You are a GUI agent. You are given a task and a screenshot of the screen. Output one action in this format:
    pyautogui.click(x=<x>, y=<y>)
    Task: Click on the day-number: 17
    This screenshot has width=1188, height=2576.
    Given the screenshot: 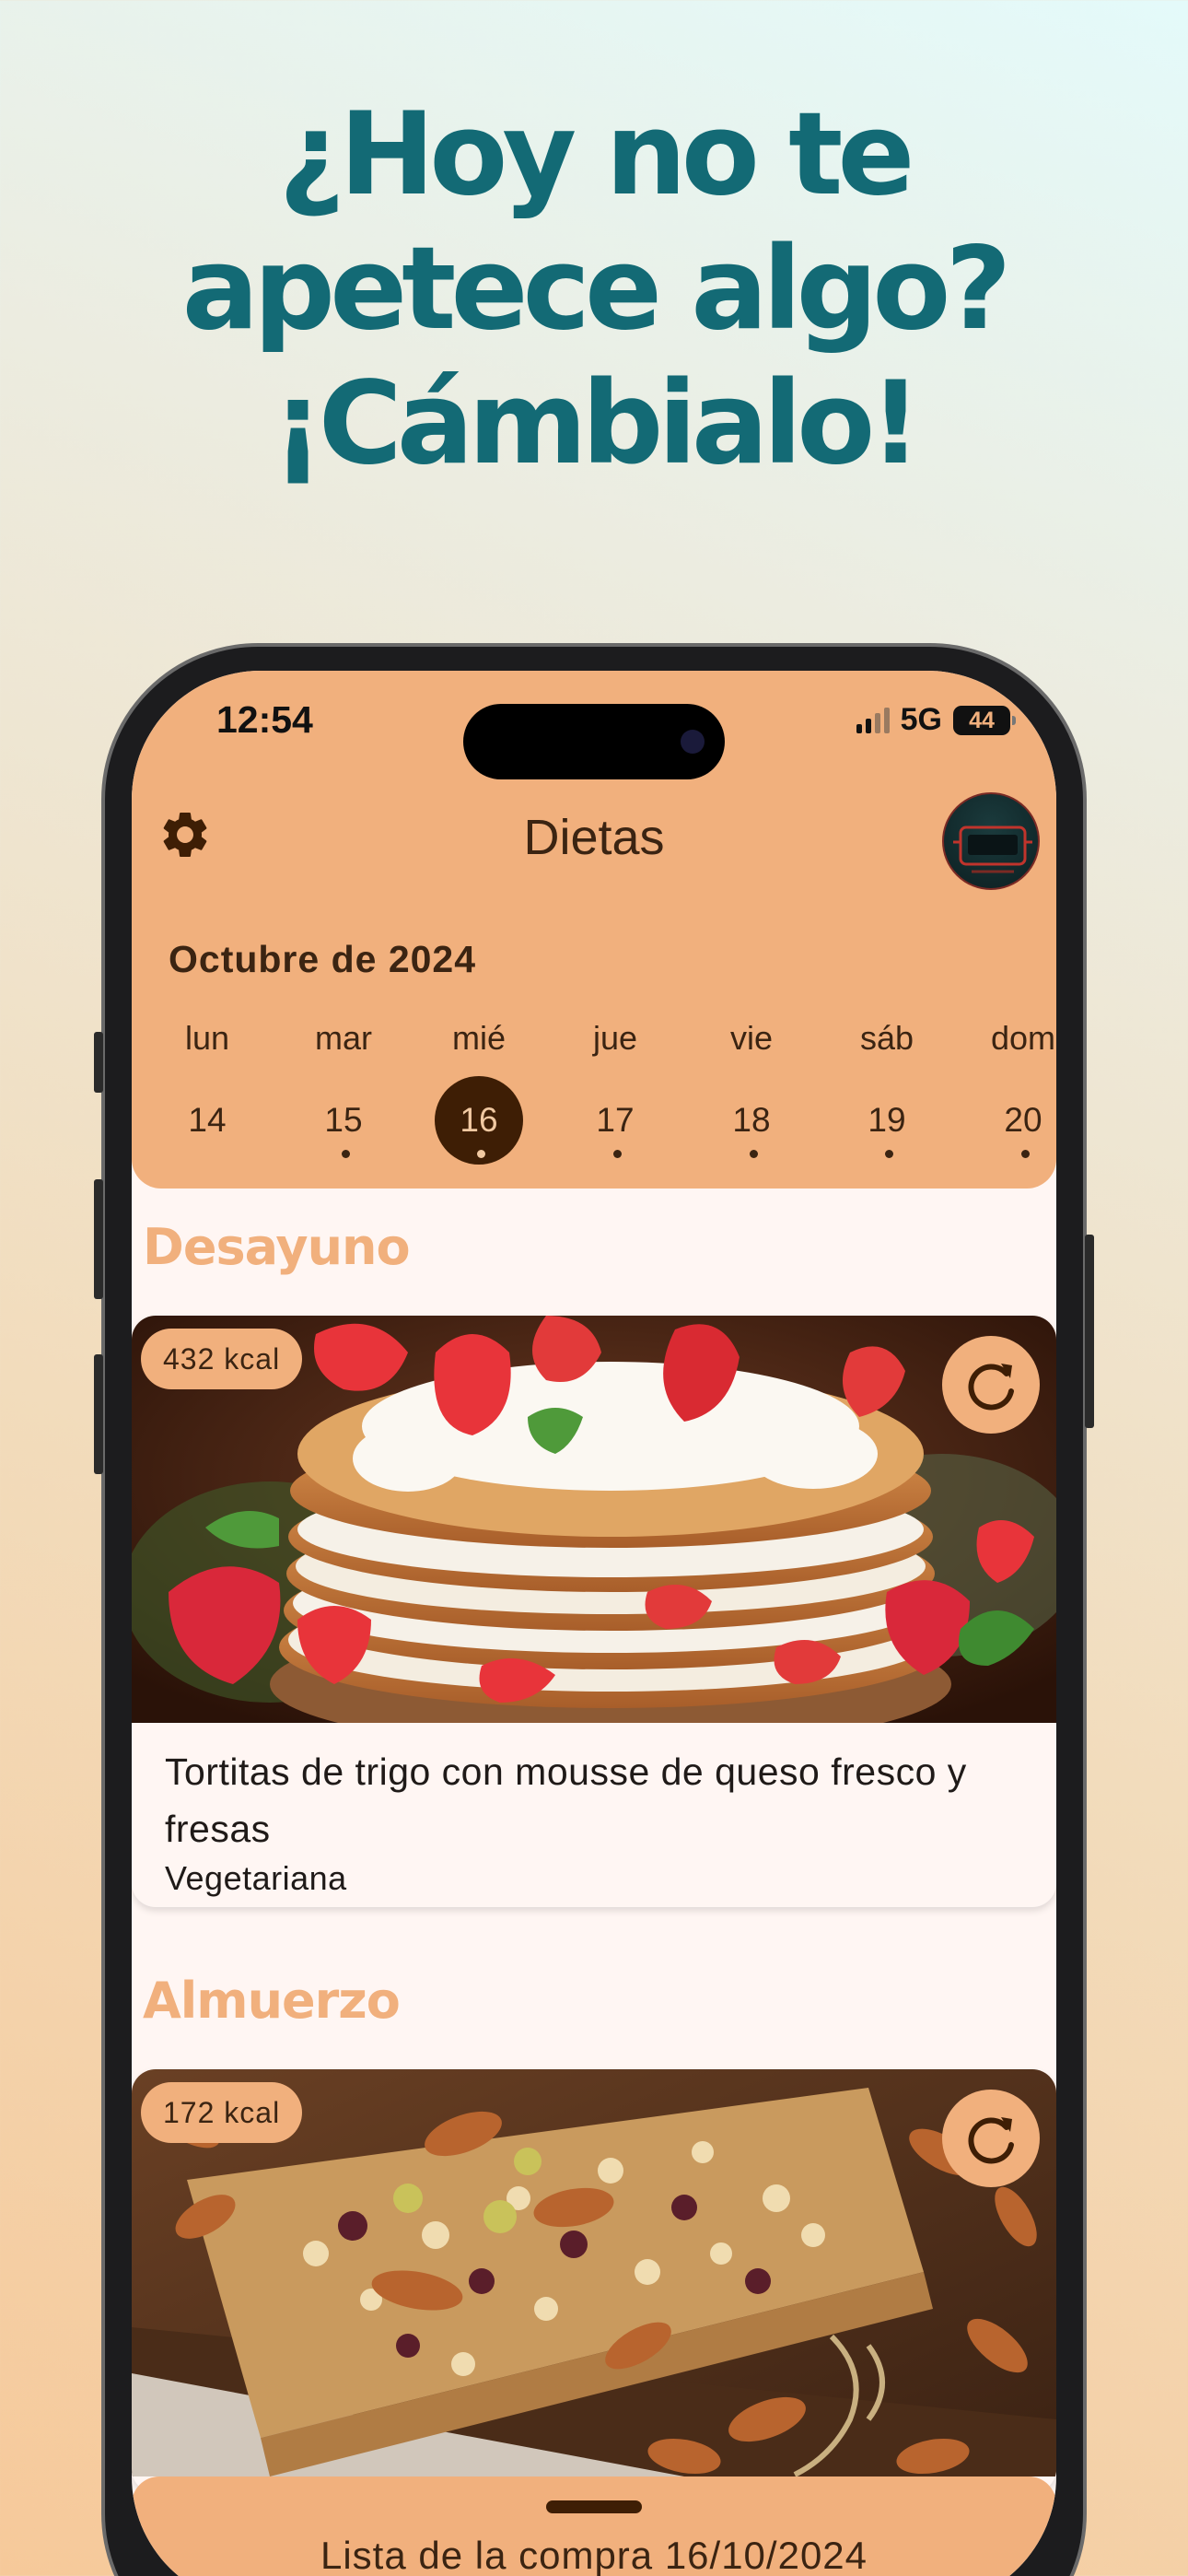 What is the action you would take?
    pyautogui.click(x=615, y=1120)
    